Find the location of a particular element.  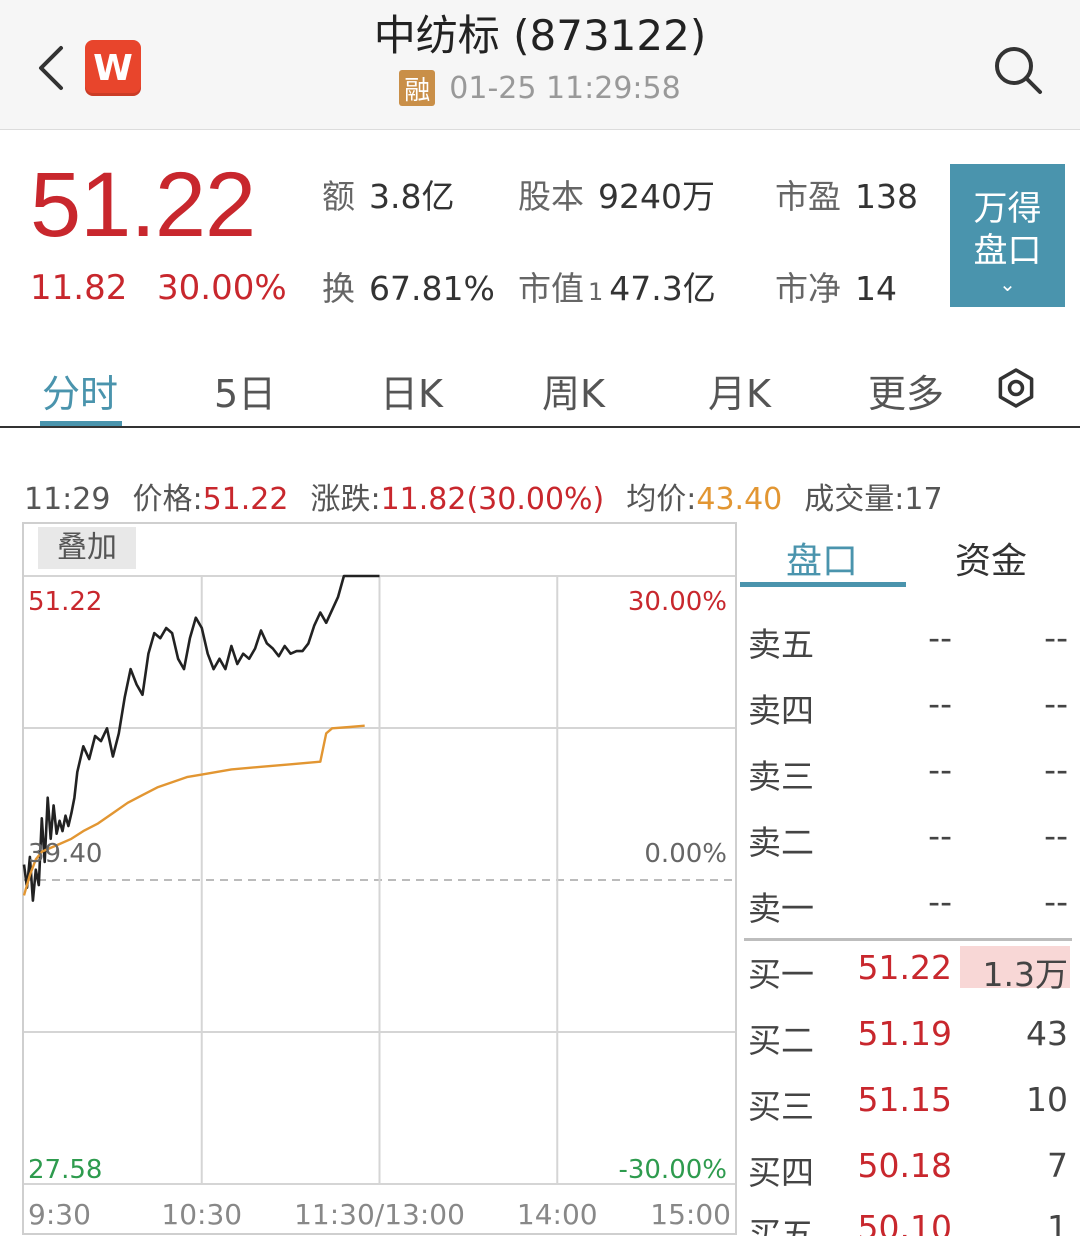

bid-volume: 10 is located at coordinates (1047, 1099).